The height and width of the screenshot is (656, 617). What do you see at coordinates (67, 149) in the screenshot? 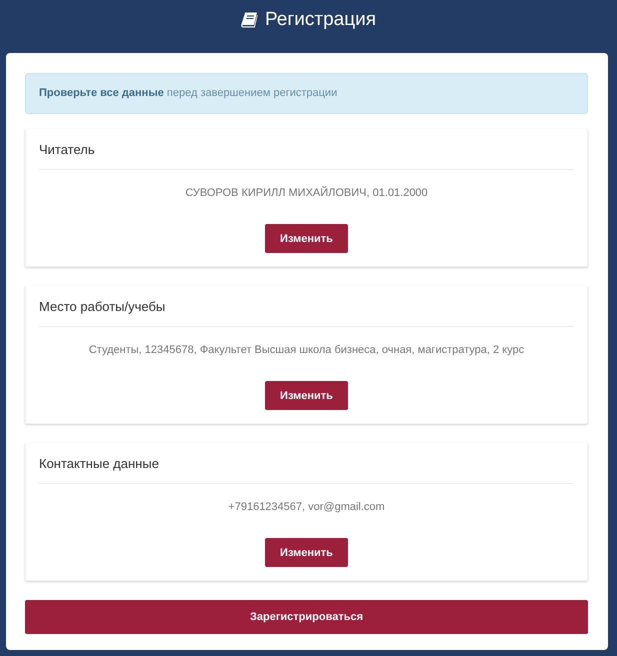
I see `section-title: Читатель` at bounding box center [67, 149].